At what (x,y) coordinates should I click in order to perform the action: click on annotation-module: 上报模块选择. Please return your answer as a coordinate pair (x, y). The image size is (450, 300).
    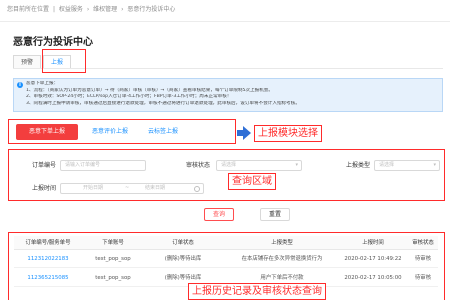
    Looking at the image, I should click on (288, 133).